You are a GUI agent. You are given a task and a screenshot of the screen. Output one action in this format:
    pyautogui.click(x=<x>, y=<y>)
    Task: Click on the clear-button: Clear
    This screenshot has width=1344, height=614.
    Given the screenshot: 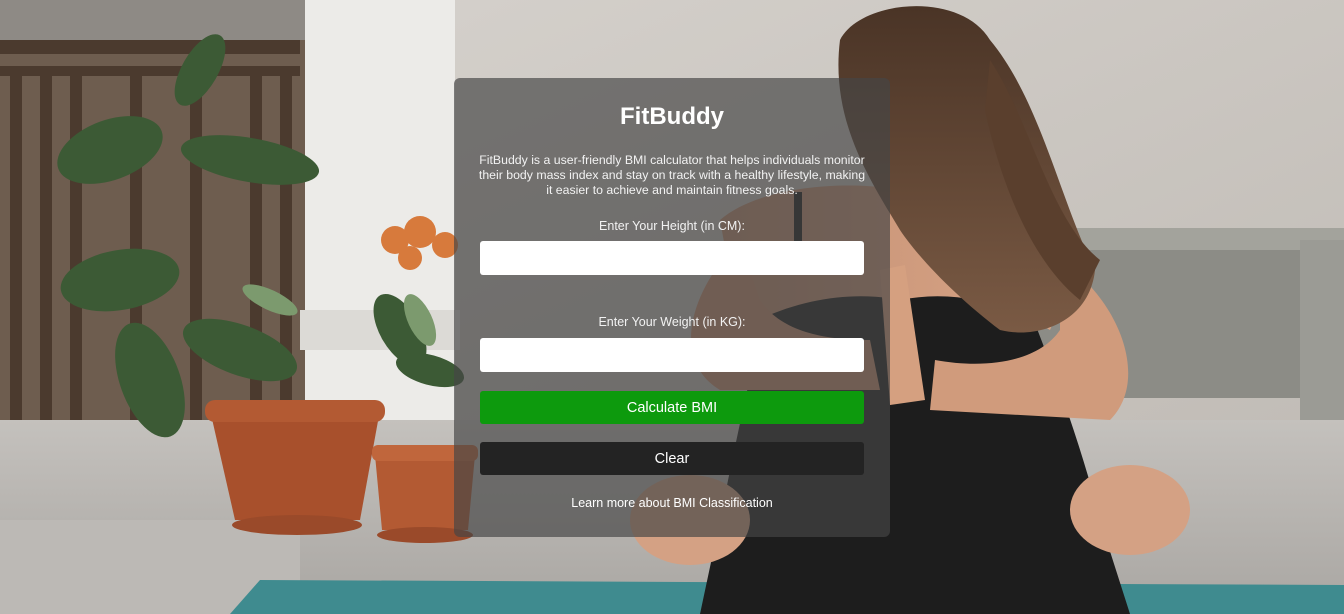 What is the action you would take?
    pyautogui.click(x=672, y=458)
    